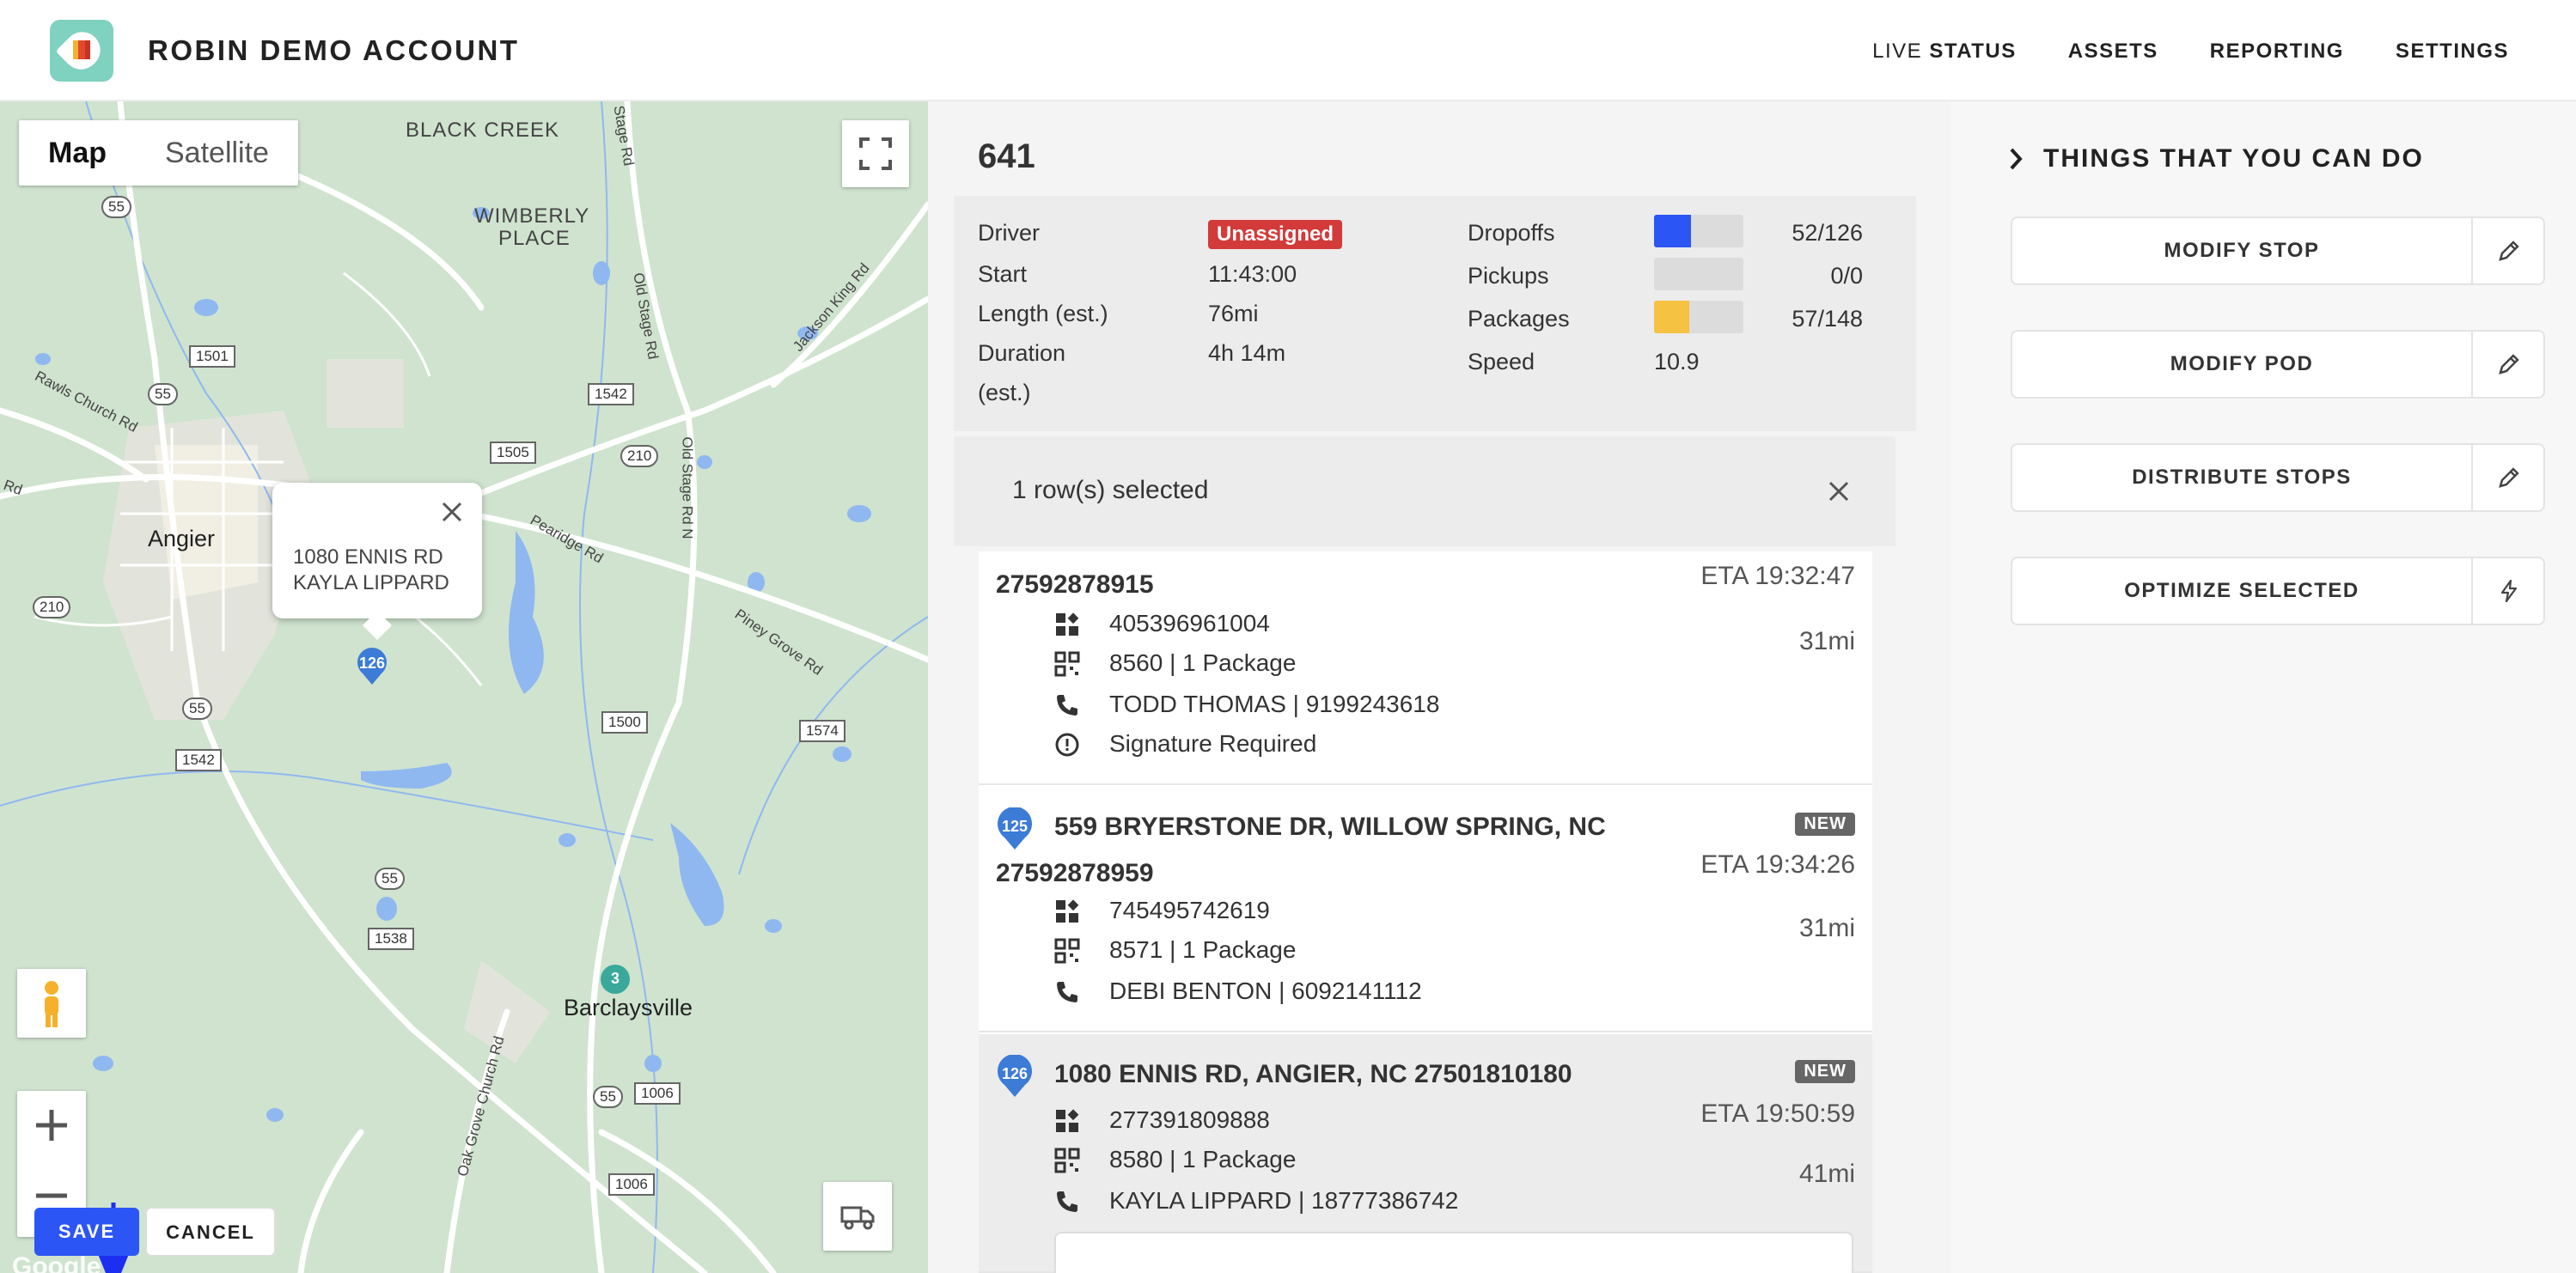 The height and width of the screenshot is (1273, 2576). I want to click on modify-stop-button: MODIFY STOP, so click(2241, 250).